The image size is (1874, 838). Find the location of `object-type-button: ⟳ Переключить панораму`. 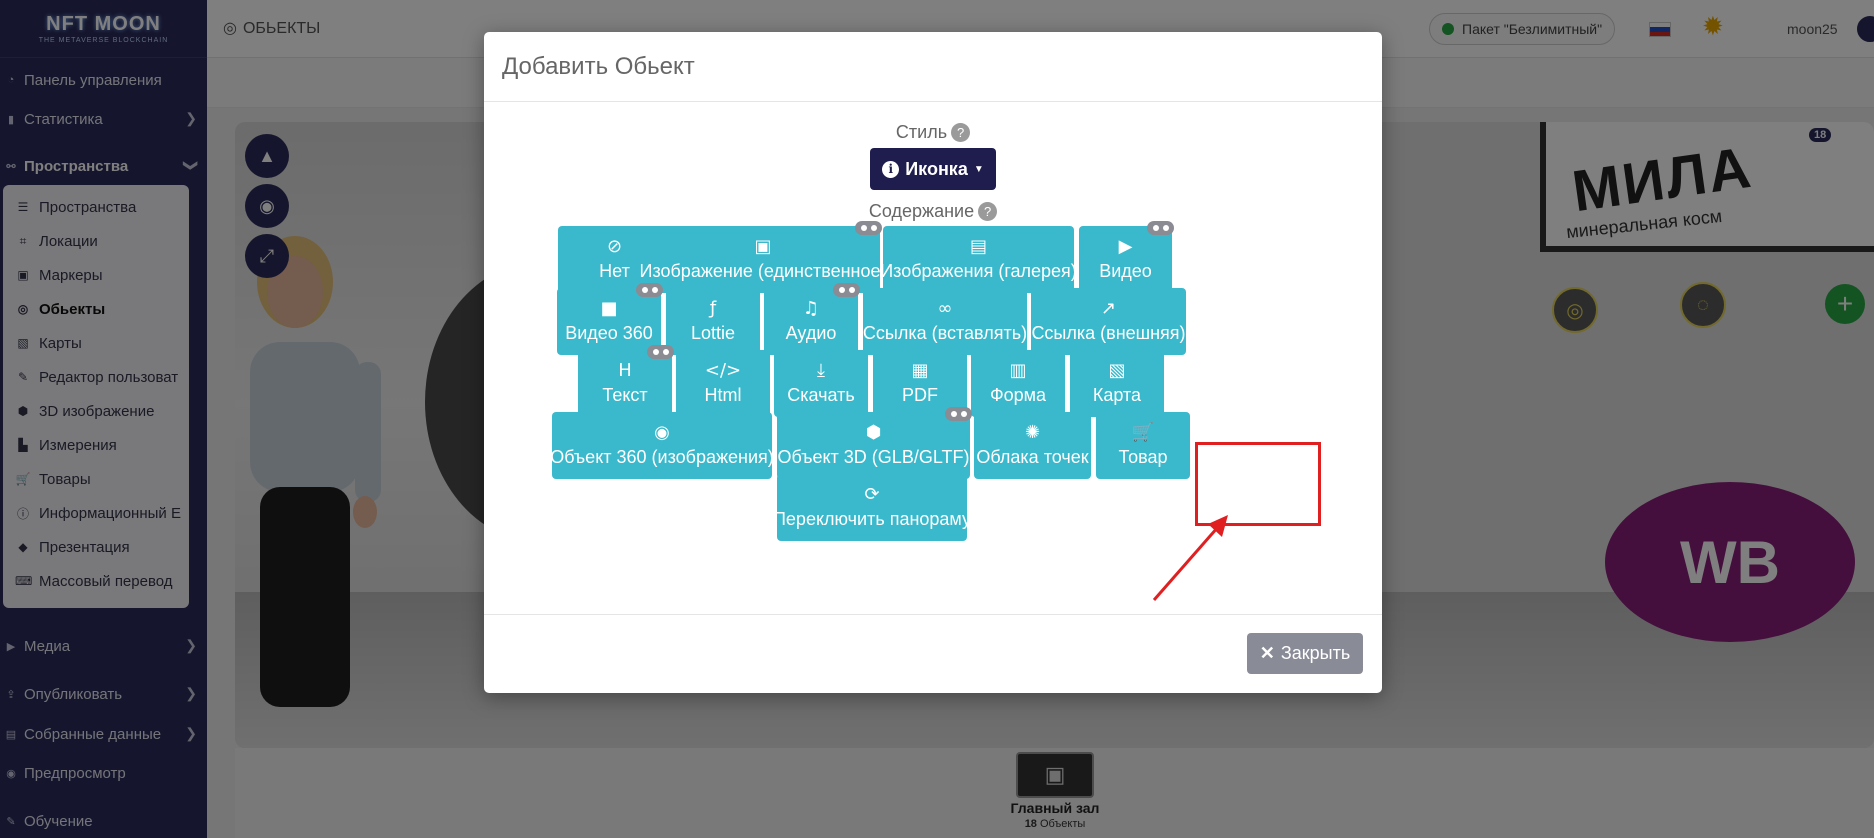

object-type-button: ⟳ Переключить панораму is located at coordinates (872, 507).